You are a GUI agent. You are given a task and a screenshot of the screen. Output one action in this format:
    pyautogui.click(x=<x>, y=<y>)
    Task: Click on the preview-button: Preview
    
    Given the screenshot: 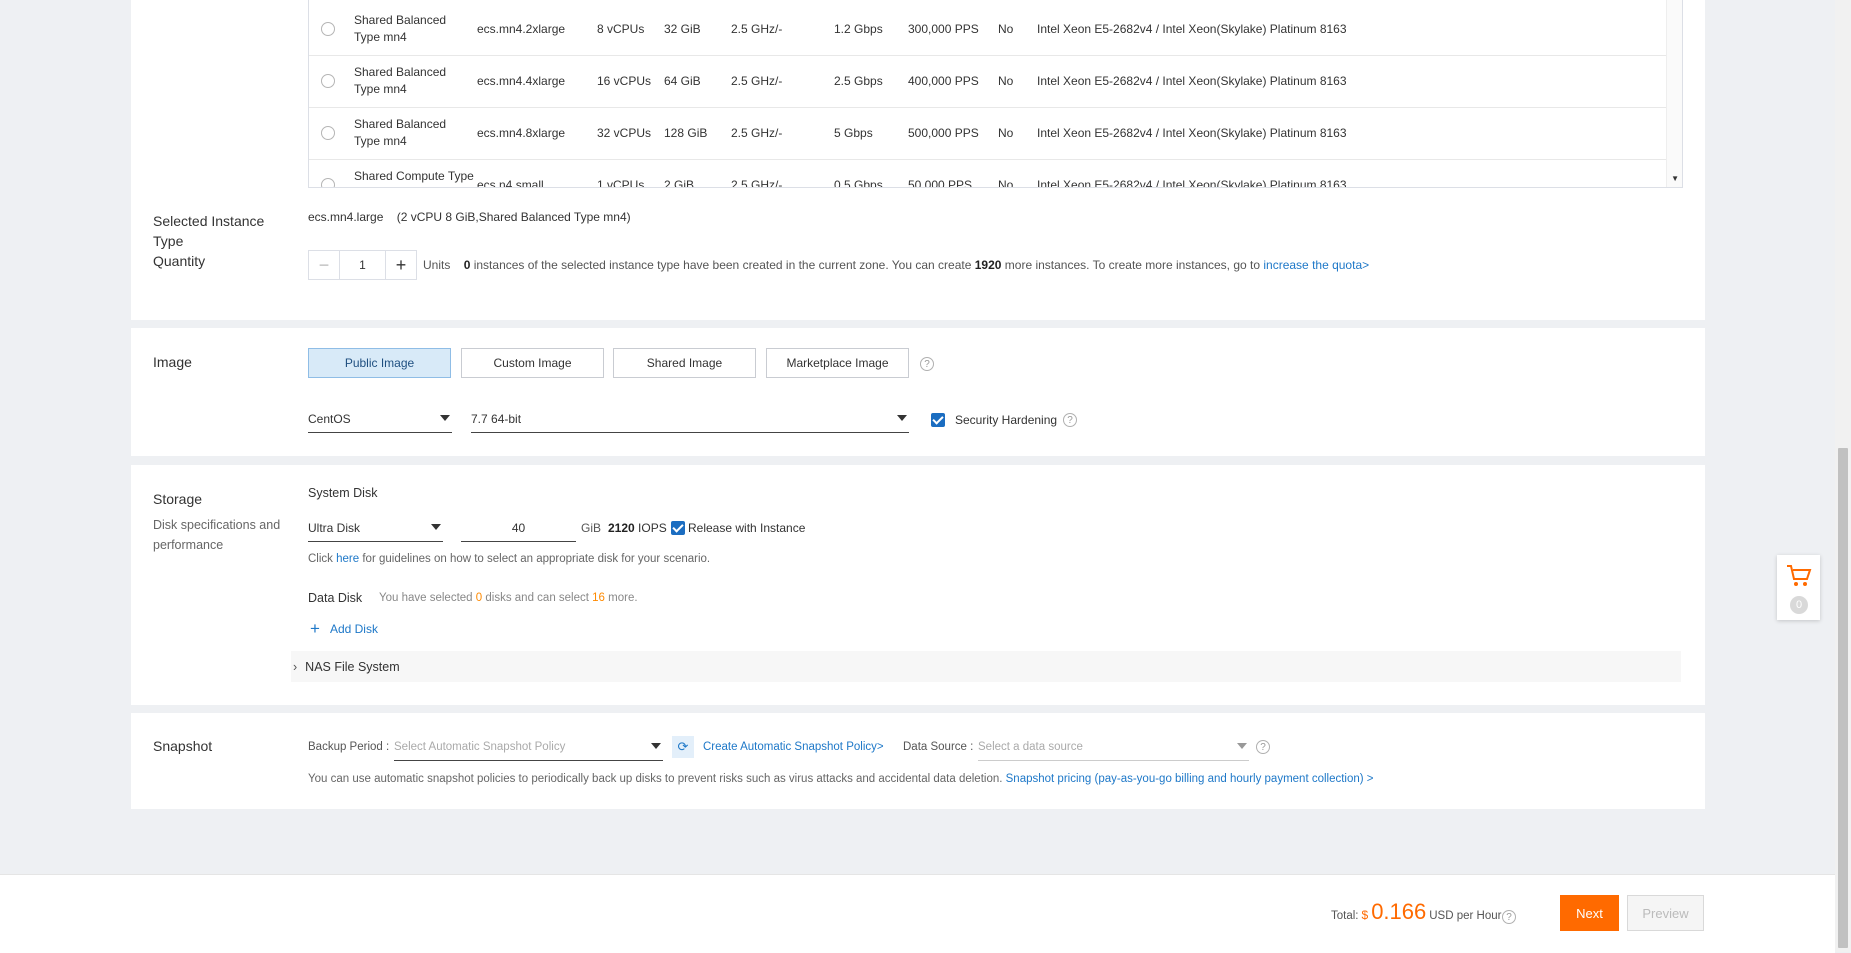 What is the action you would take?
    pyautogui.click(x=1665, y=913)
    